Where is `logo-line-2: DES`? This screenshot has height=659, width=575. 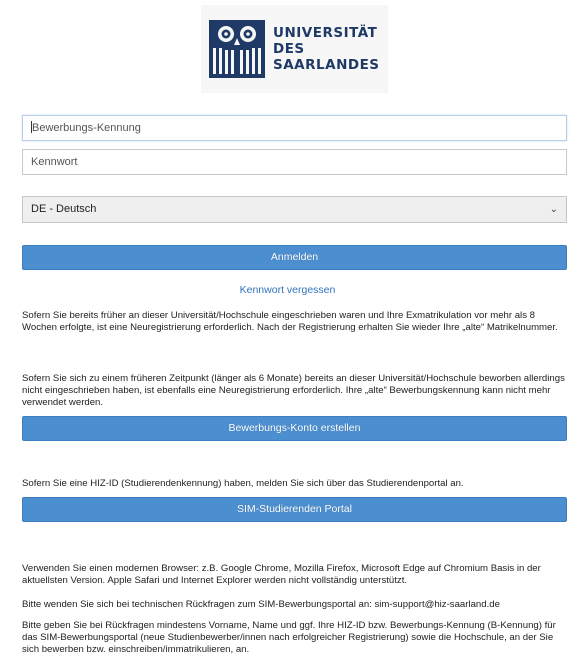
logo-line-2: DES is located at coordinates (289, 49).